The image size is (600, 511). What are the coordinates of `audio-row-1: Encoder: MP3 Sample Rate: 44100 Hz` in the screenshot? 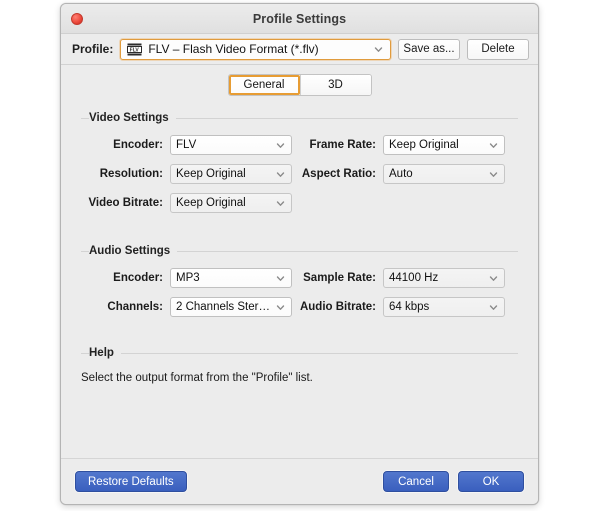 It's located at (299, 278).